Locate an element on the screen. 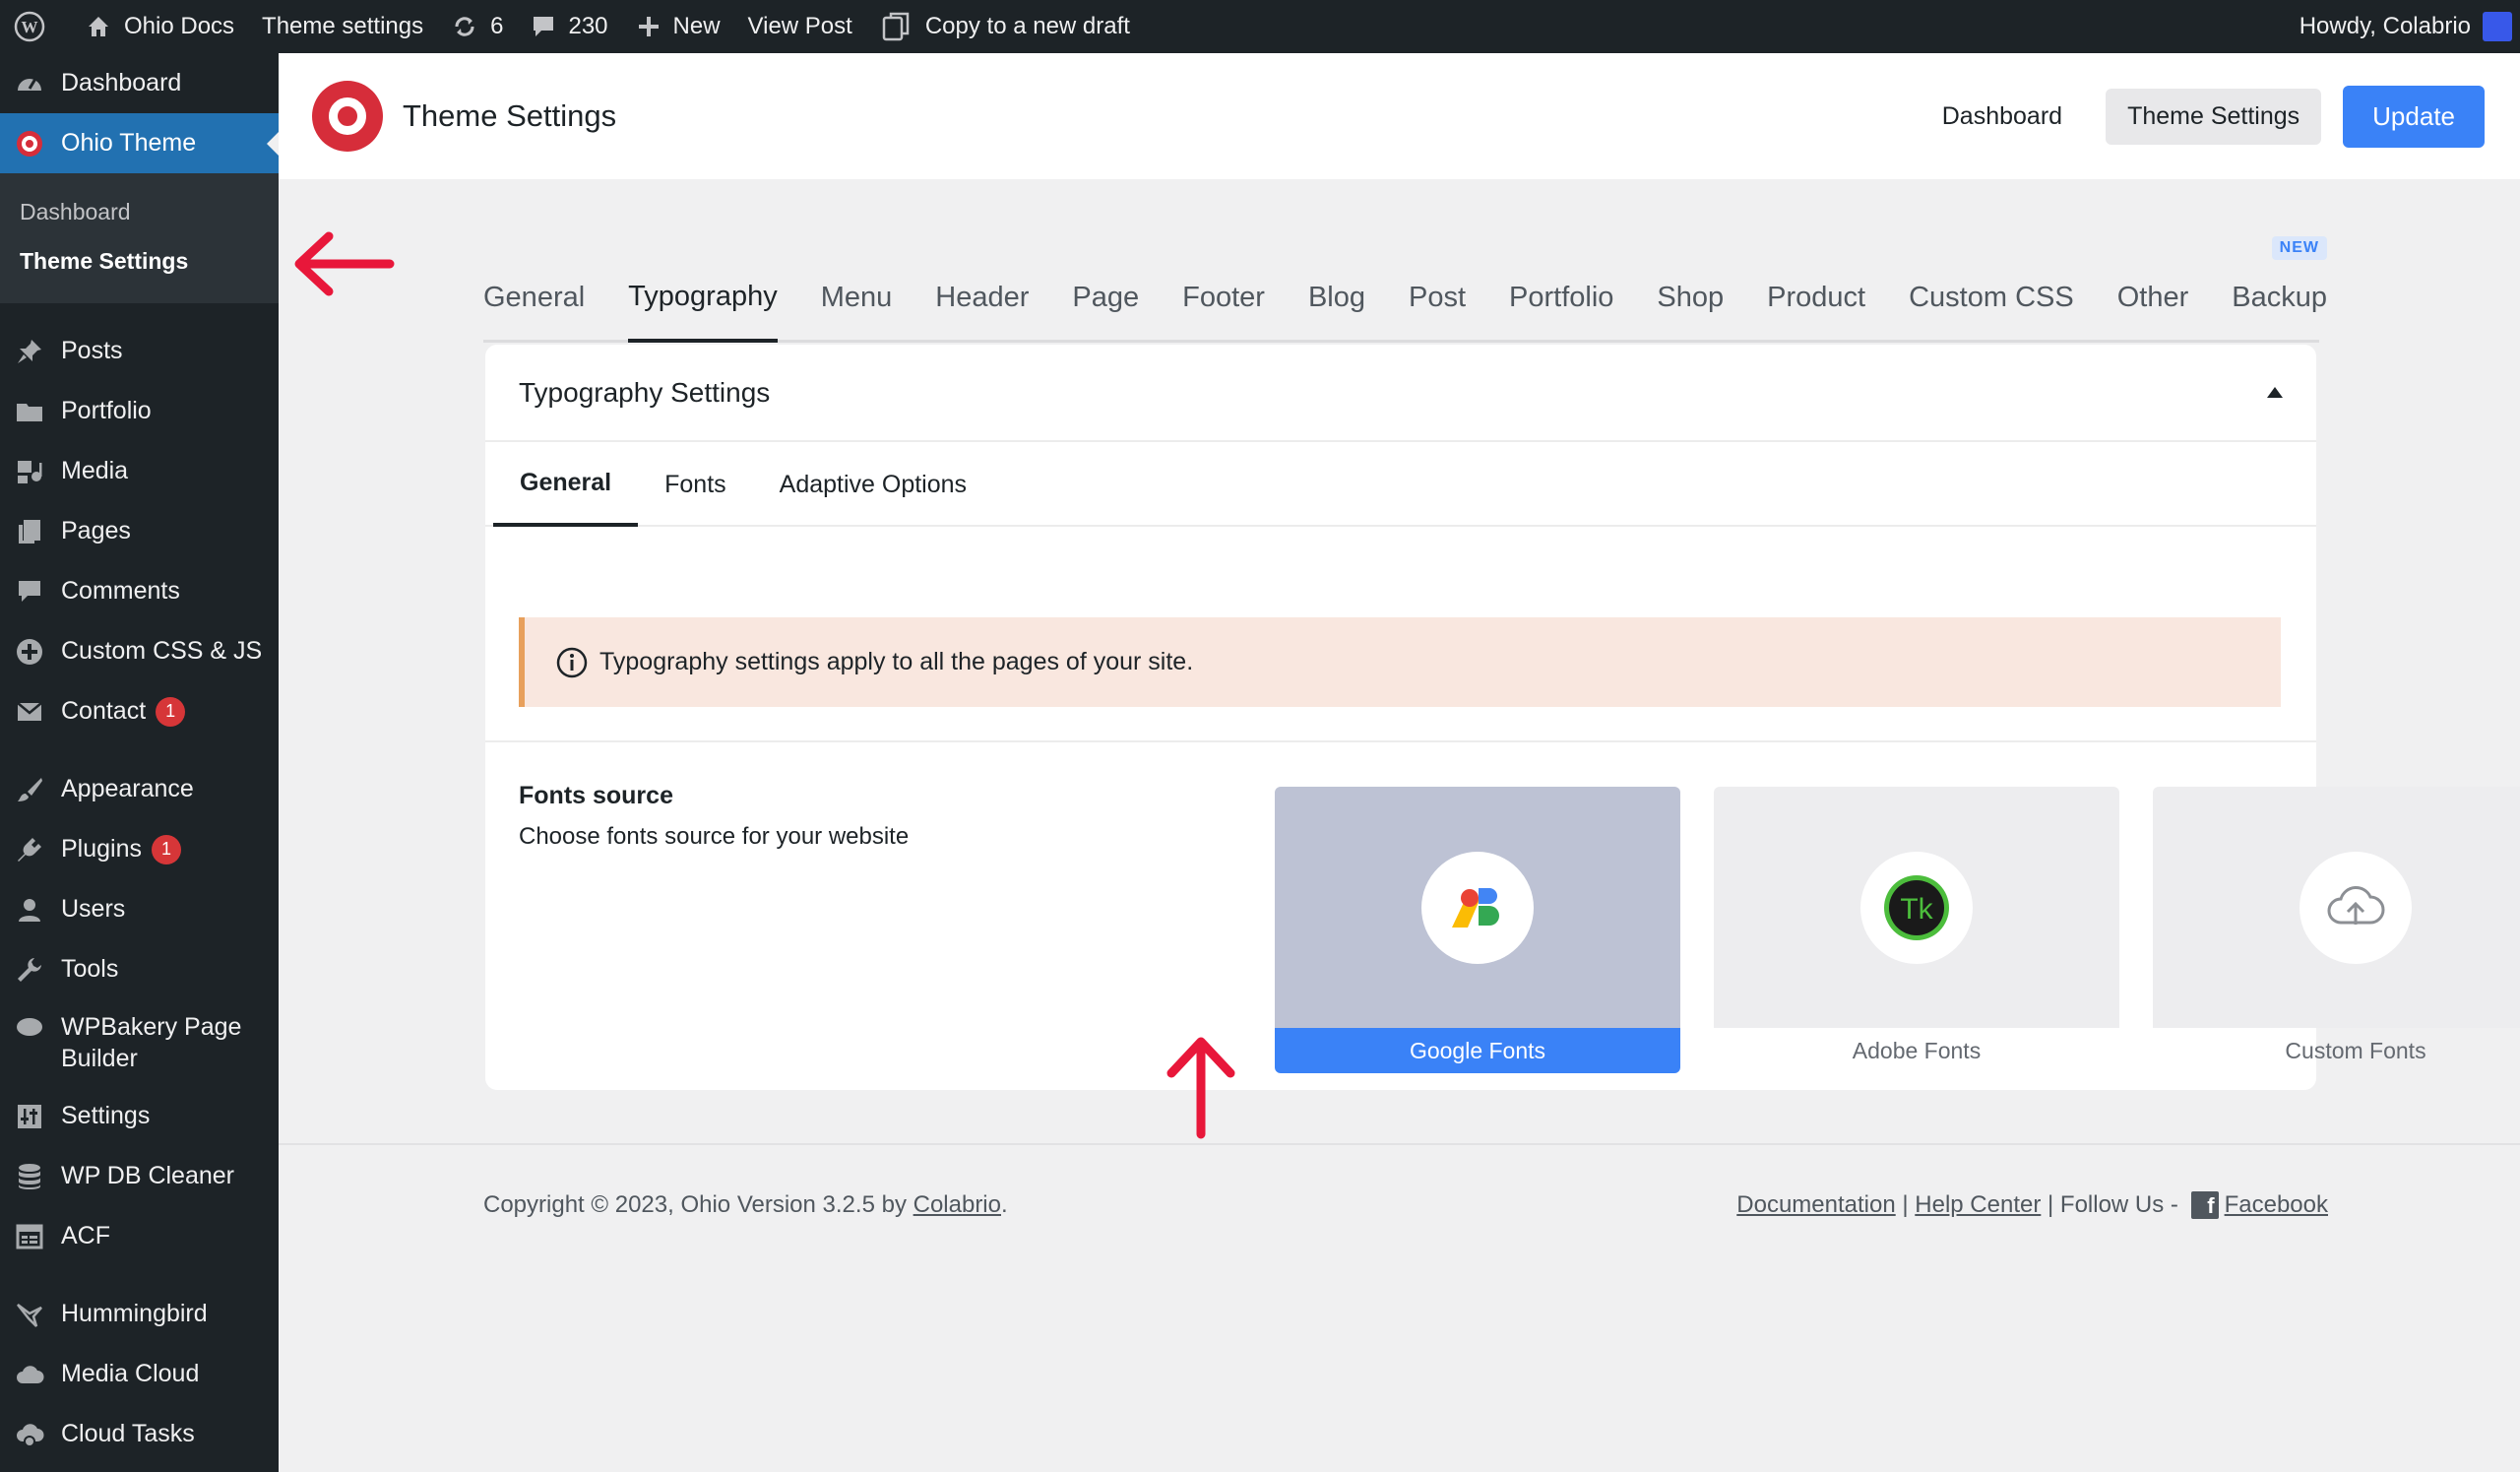 This screenshot has height=1472, width=2520. tab-other: Other is located at coordinates (2153, 311).